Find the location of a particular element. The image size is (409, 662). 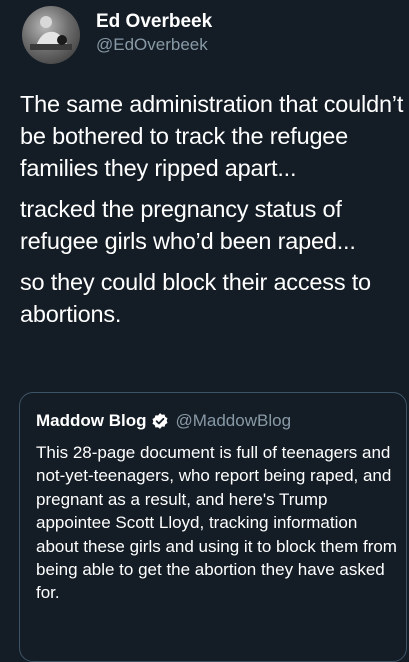

tweet-header: Ed Overbeek @EdOverbeek is located at coordinates (117, 35).